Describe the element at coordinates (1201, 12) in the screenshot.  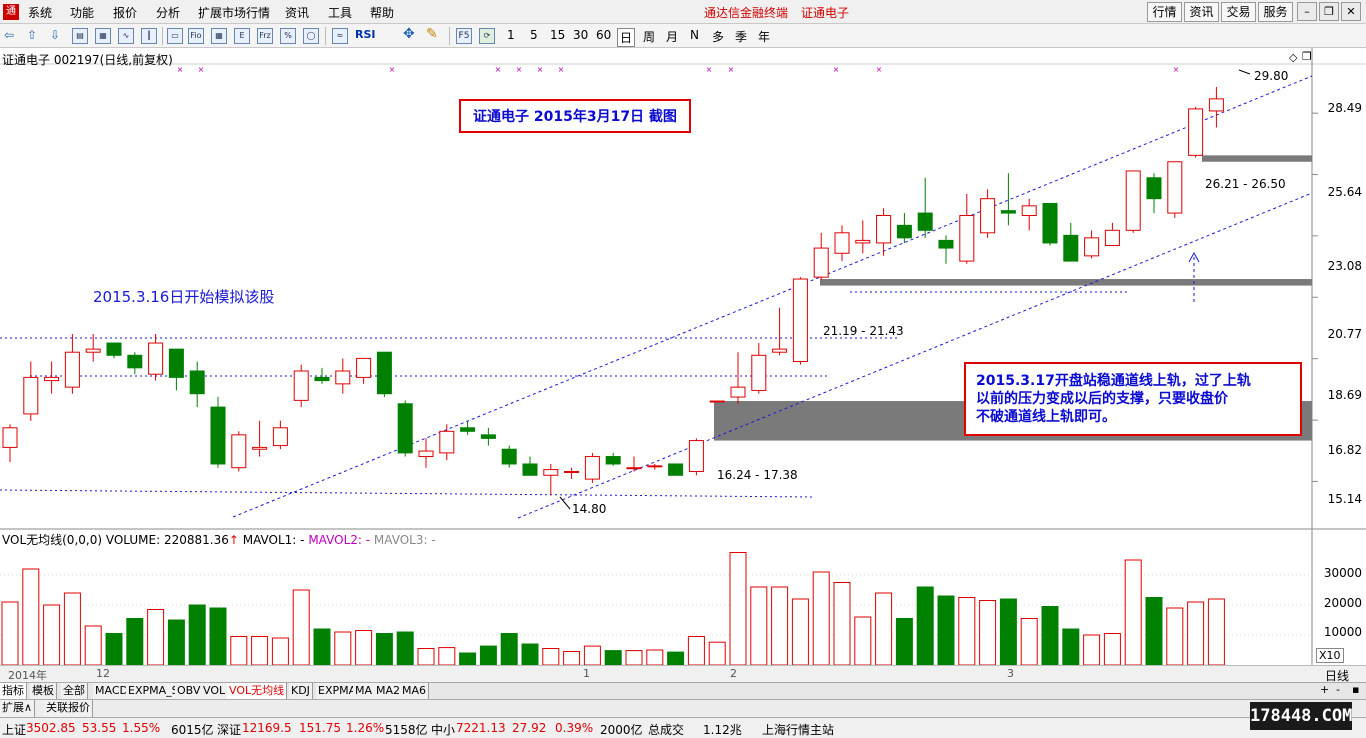
I see `info-button: 资讯` at that location.